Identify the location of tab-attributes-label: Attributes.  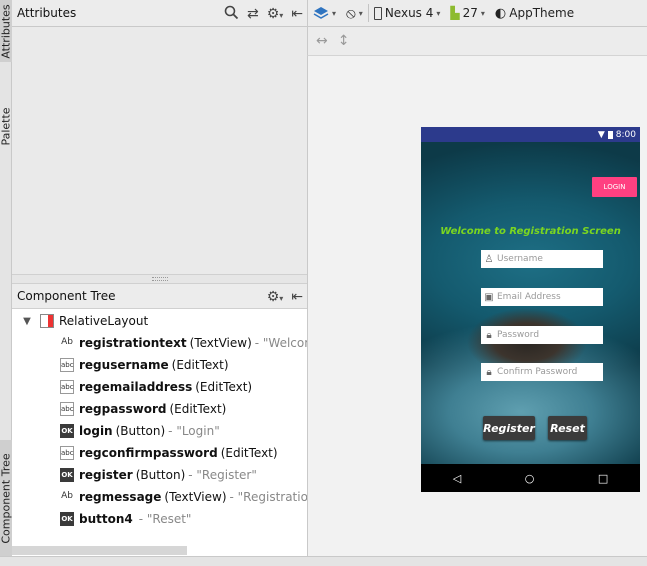
(6, 31).